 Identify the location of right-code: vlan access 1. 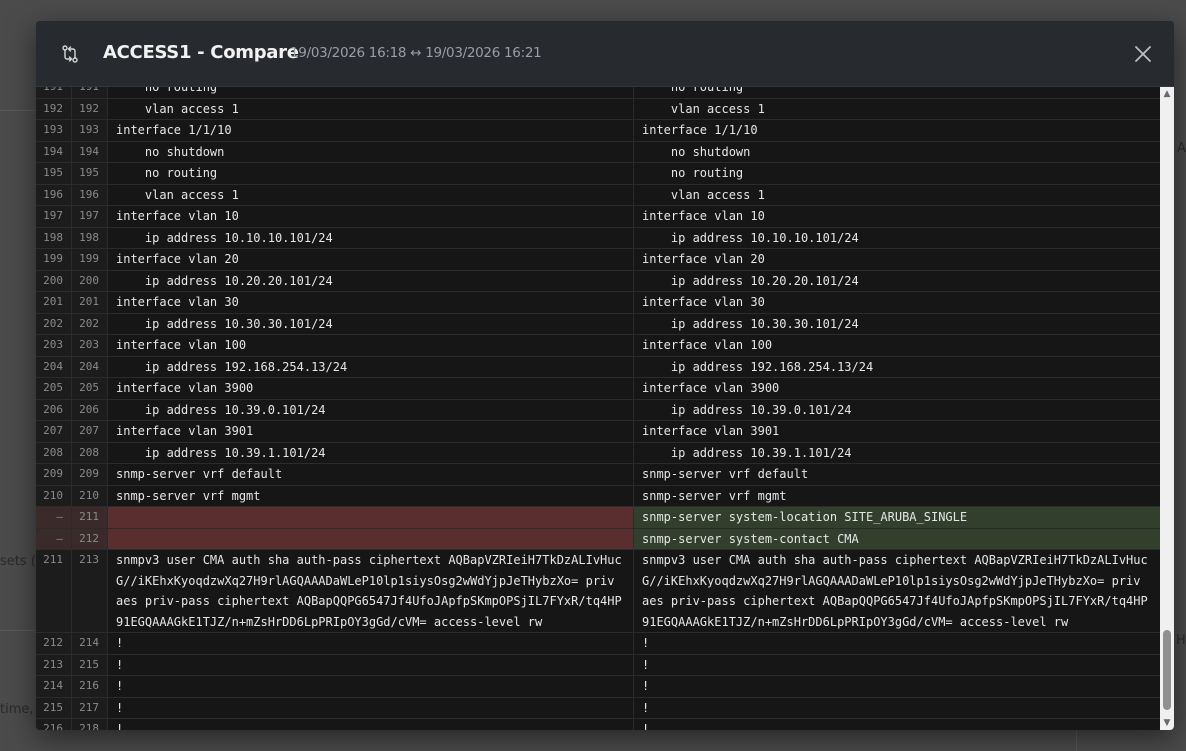
(703, 194).